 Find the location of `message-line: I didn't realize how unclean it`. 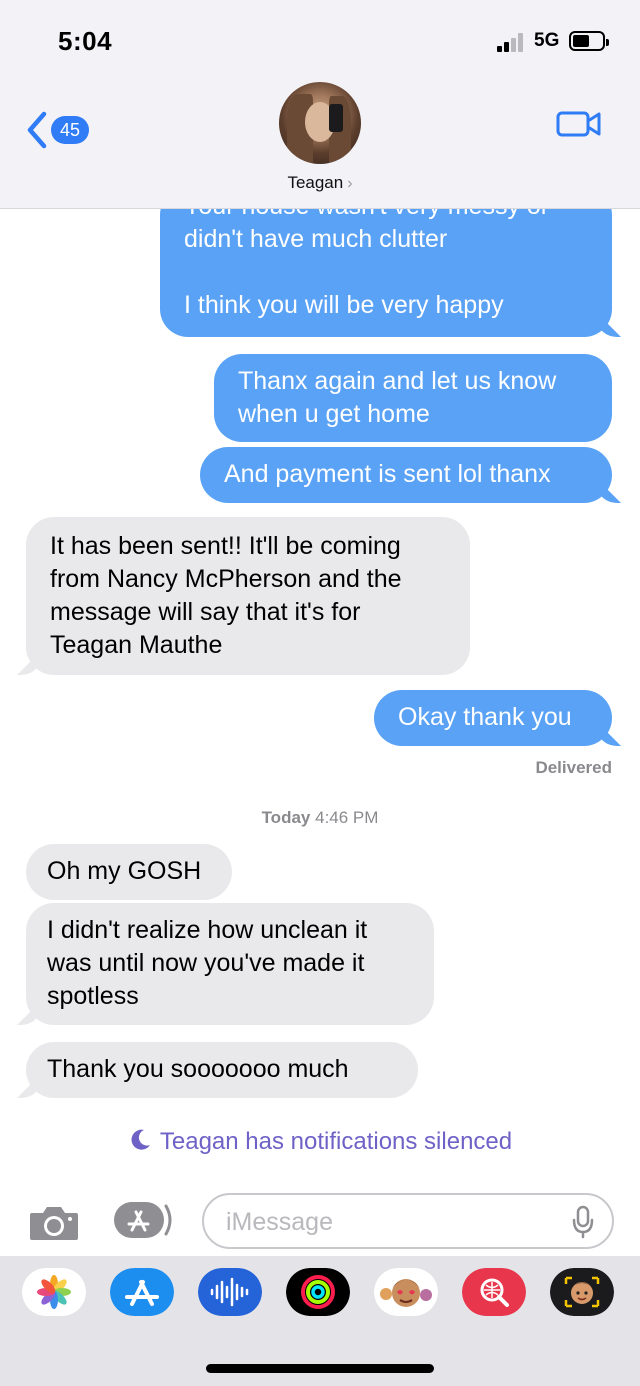

message-line: I didn't realize how unclean it is located at coordinates (207, 930).